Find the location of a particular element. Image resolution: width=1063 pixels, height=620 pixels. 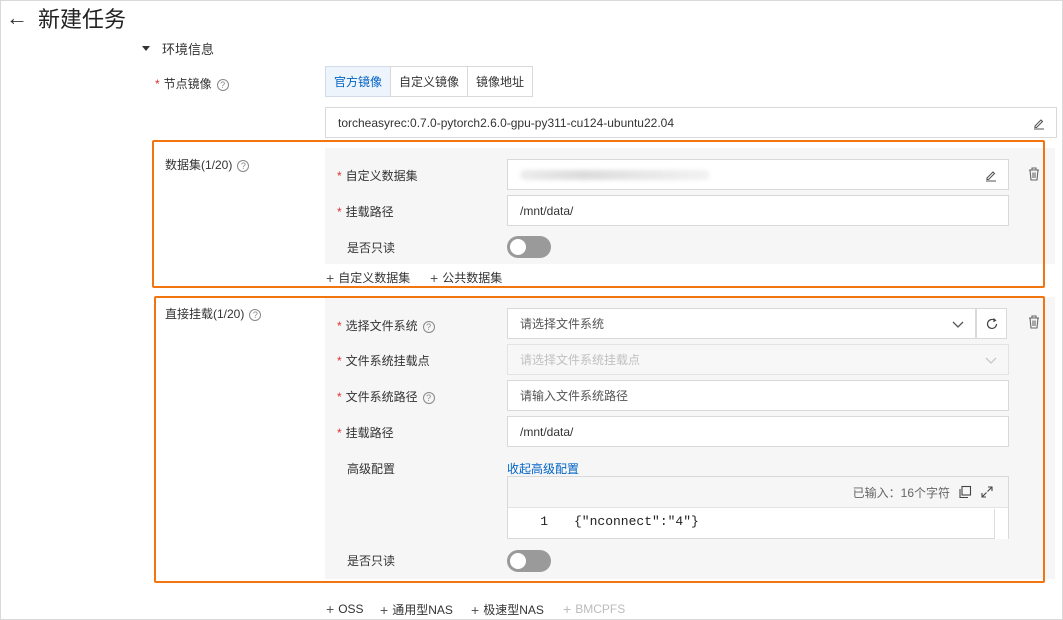

add-custom-dataset-label: 自定义数据集 is located at coordinates (374, 278).